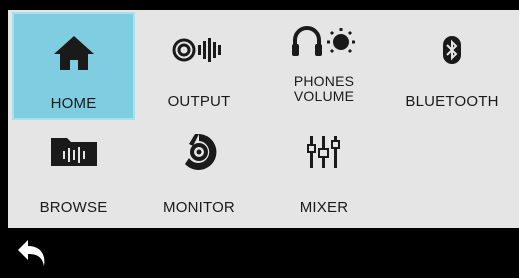  Describe the element at coordinates (324, 81) in the screenshot. I see `menu-item-label-line1: PHONES` at that location.